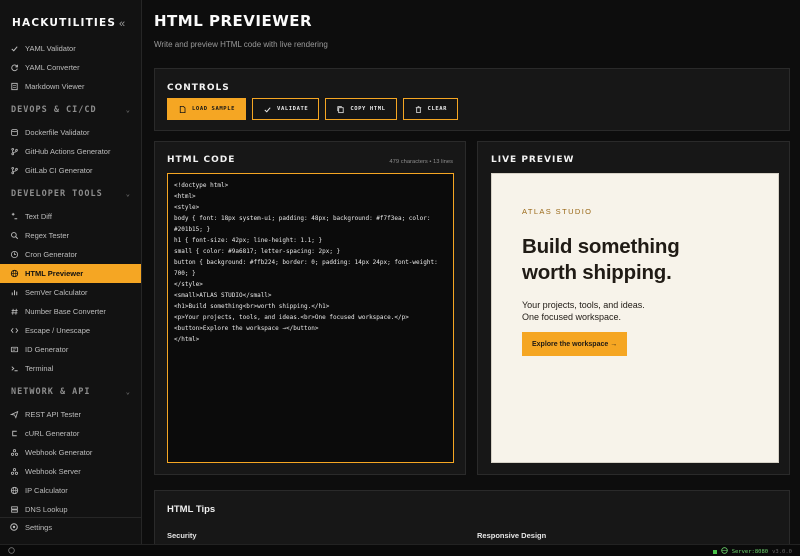 Image resolution: width=800 pixels, height=556 pixels. I want to click on sidebar-section-network-api: NETWORK & API ⌄, so click(70, 391).